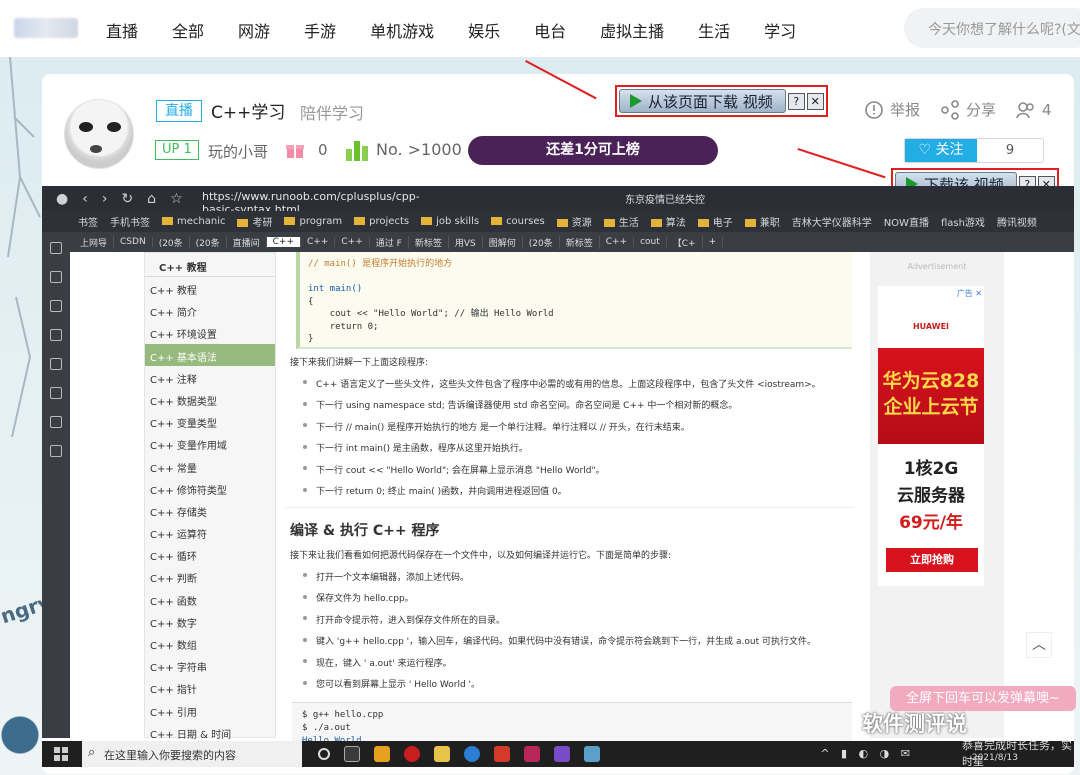 This screenshot has height=775, width=1080. I want to click on tutorial-nav-item: C++ 运算符, so click(210, 532).